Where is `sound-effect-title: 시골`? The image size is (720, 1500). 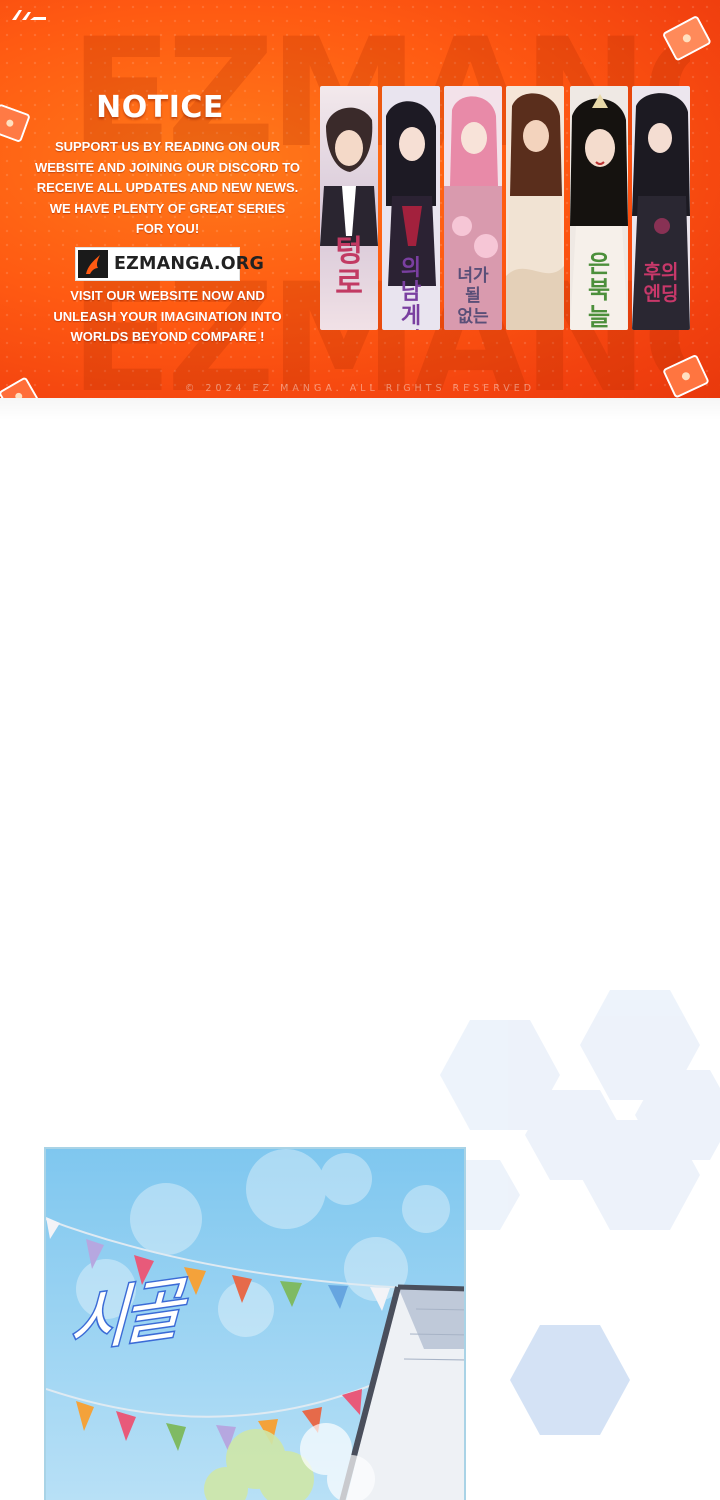
sound-effect-title: 시골 is located at coordinates (123, 1316).